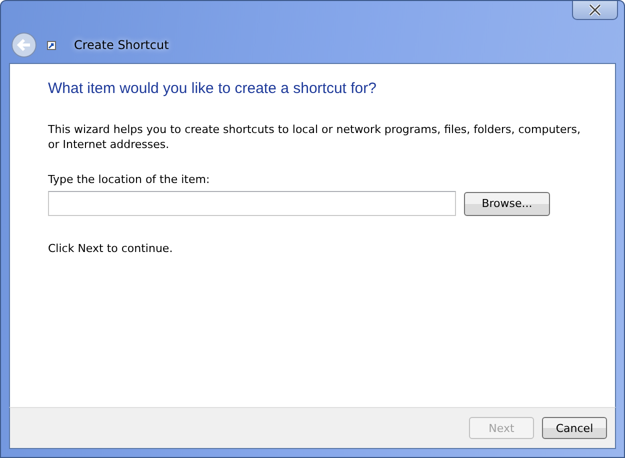 This screenshot has width=625, height=458. What do you see at coordinates (111, 248) in the screenshot?
I see `hint-text: Click Next to continue.` at bounding box center [111, 248].